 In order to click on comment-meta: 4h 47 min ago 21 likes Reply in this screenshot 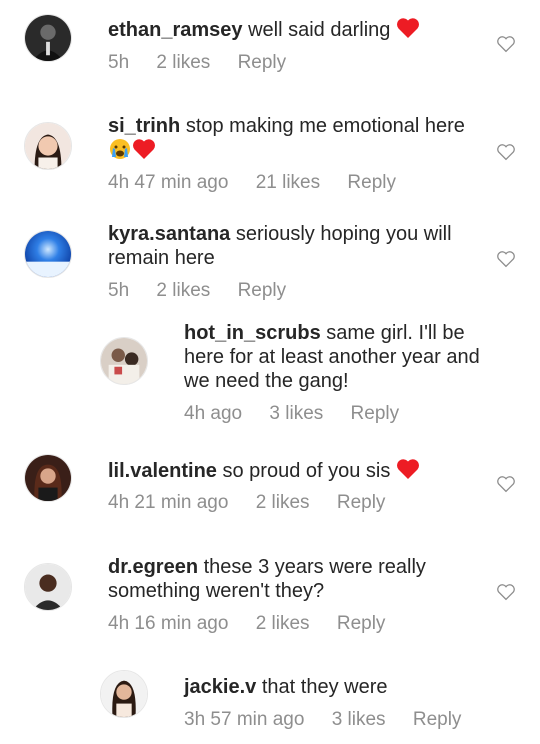, I will do `click(263, 183)`.